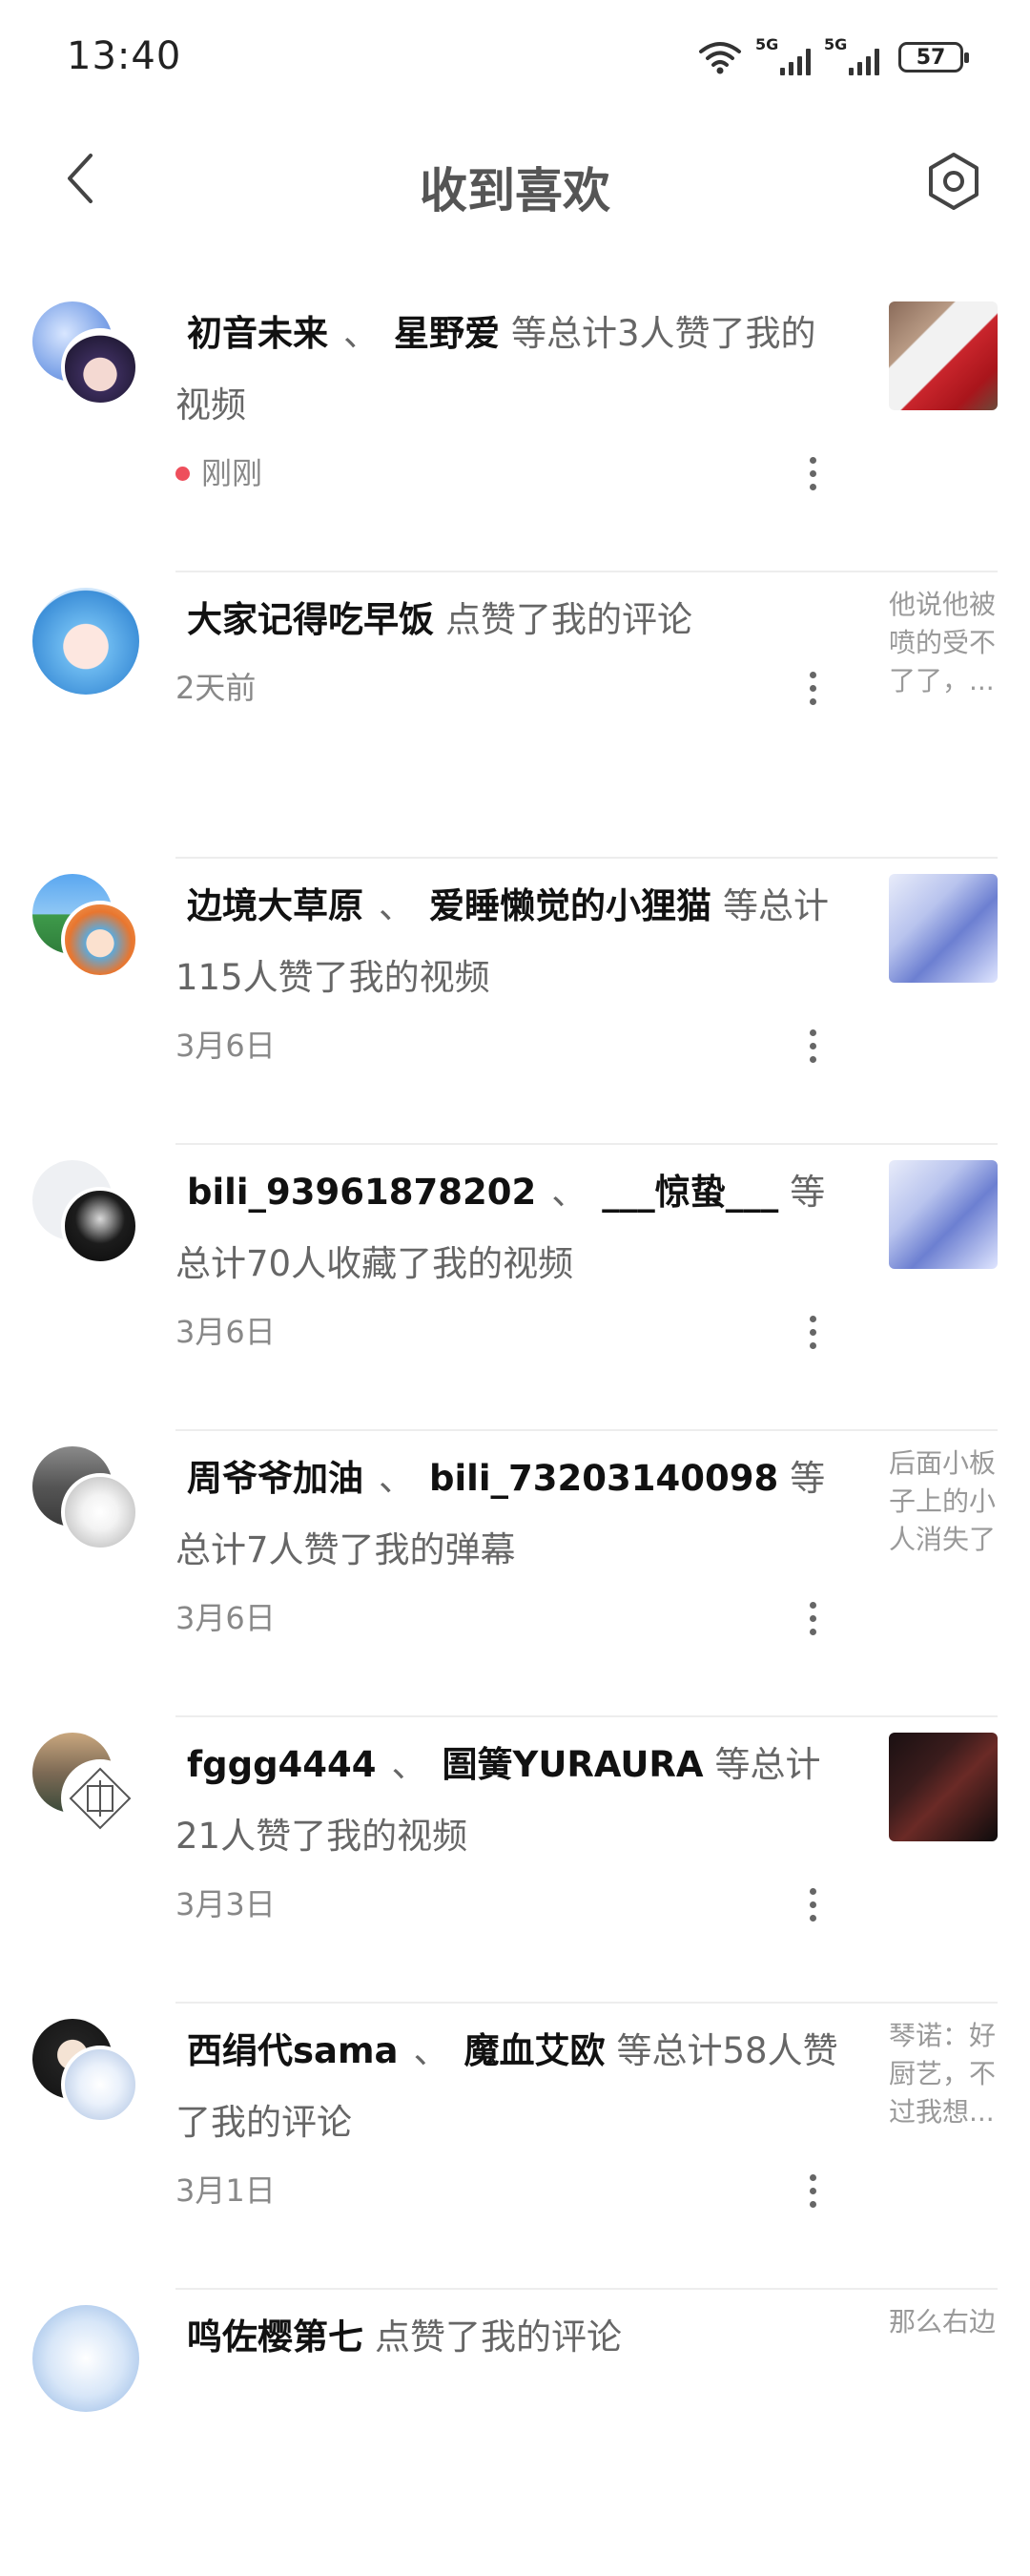 The height and width of the screenshot is (2576, 1030). I want to click on user-name: fggg4444, so click(282, 1764).